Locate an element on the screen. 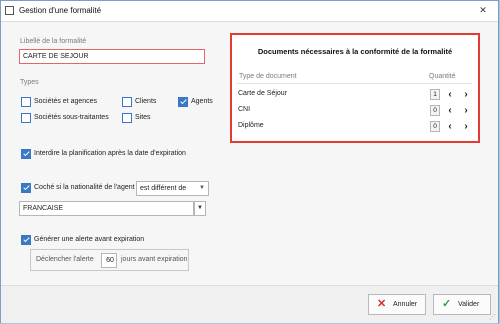  types-label: Types is located at coordinates (29, 82).